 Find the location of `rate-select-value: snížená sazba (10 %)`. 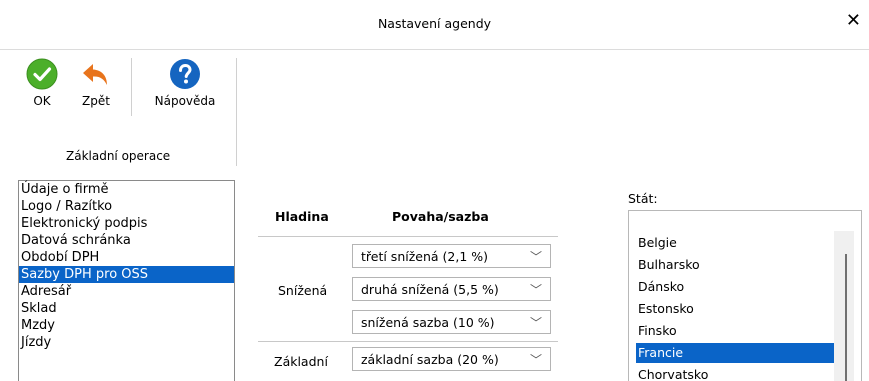

rate-select-value: snížená sazba (10 %) is located at coordinates (428, 322).